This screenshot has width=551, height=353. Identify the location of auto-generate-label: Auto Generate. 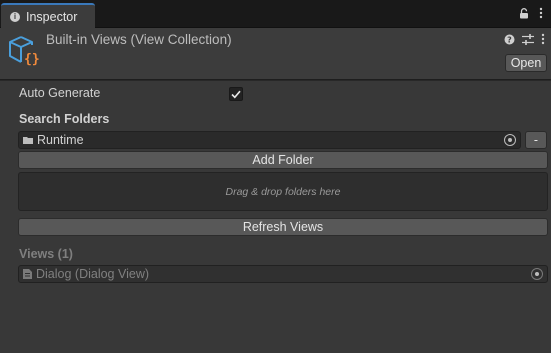
(60, 93).